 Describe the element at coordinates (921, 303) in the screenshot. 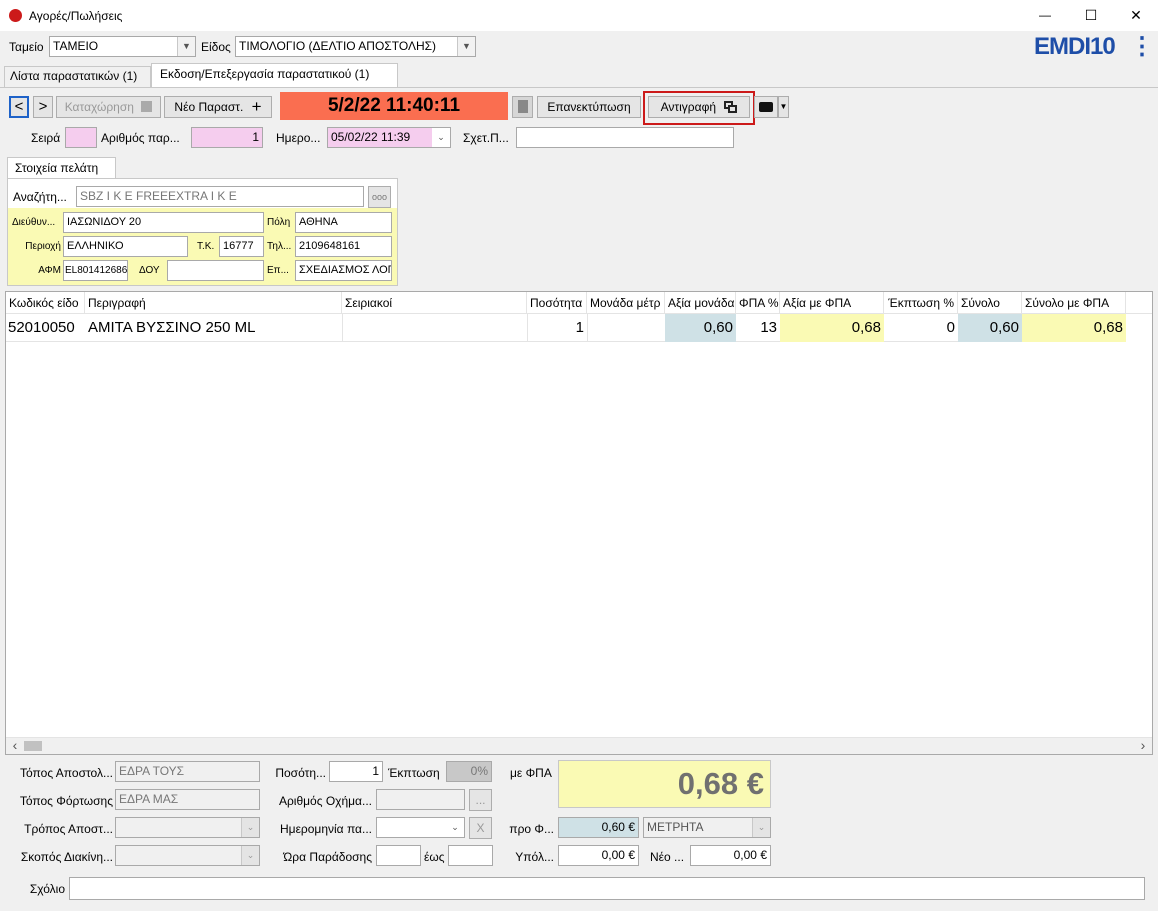

I see `header-discount: Έκπτωση %` at that location.